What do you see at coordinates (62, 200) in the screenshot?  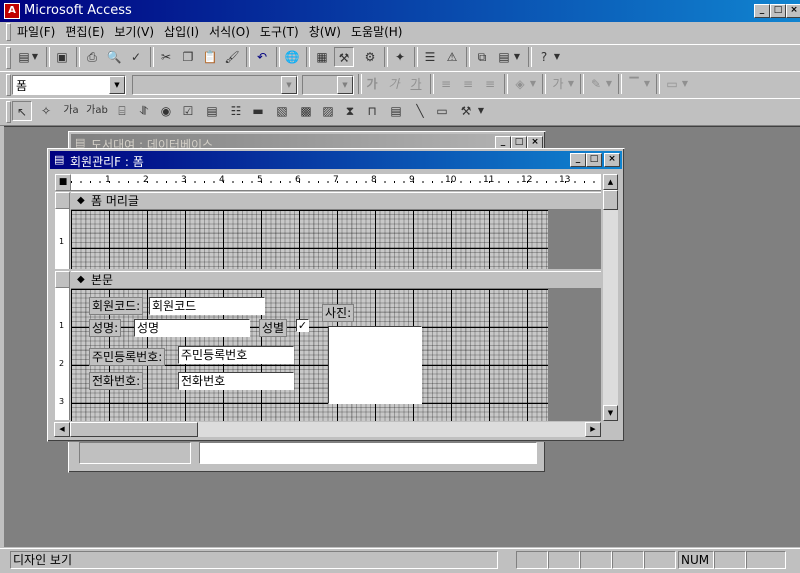 I see `header-section-selector` at bounding box center [62, 200].